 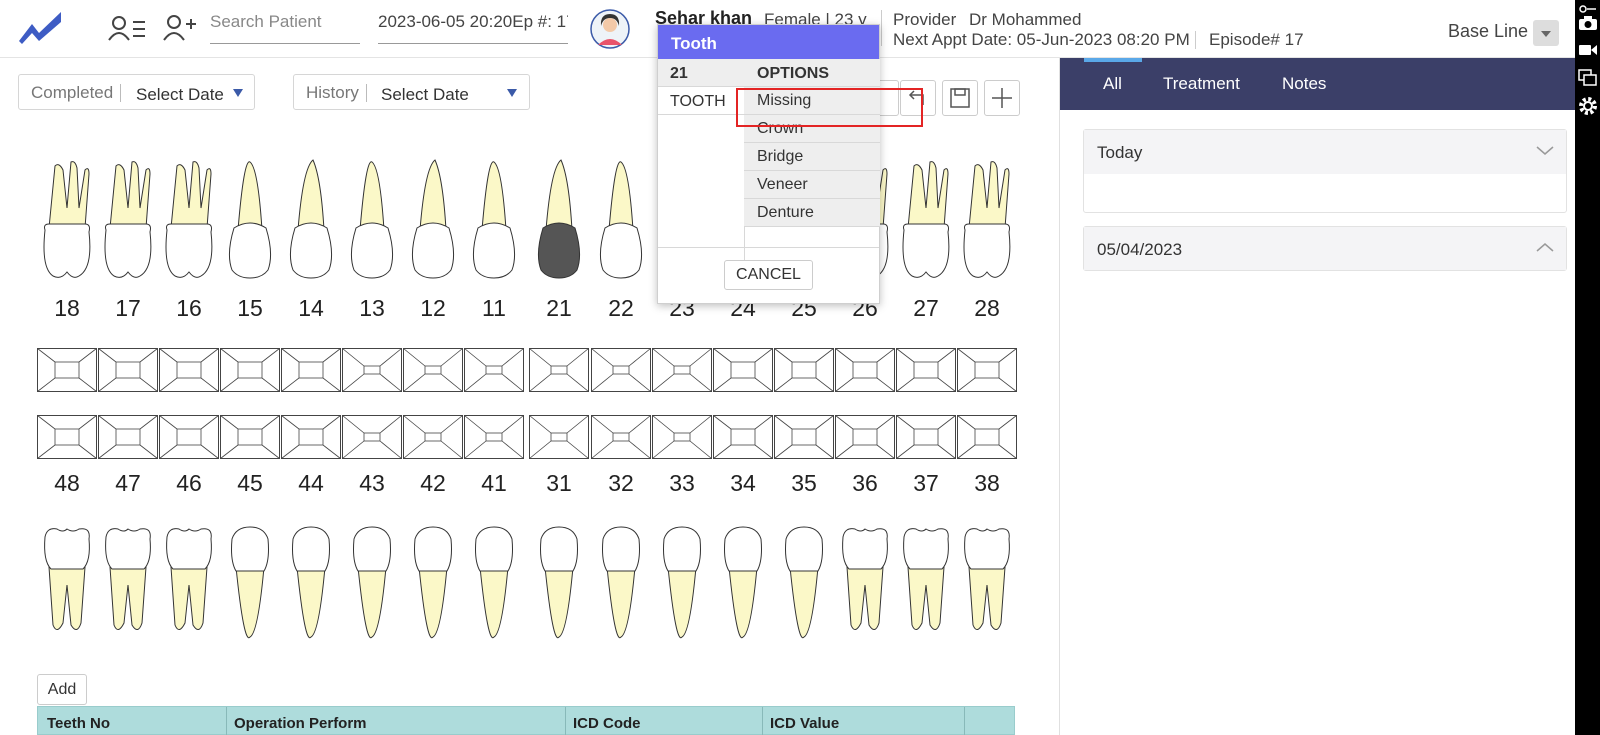 I want to click on history-filter: History Select Date, so click(x=411, y=92).